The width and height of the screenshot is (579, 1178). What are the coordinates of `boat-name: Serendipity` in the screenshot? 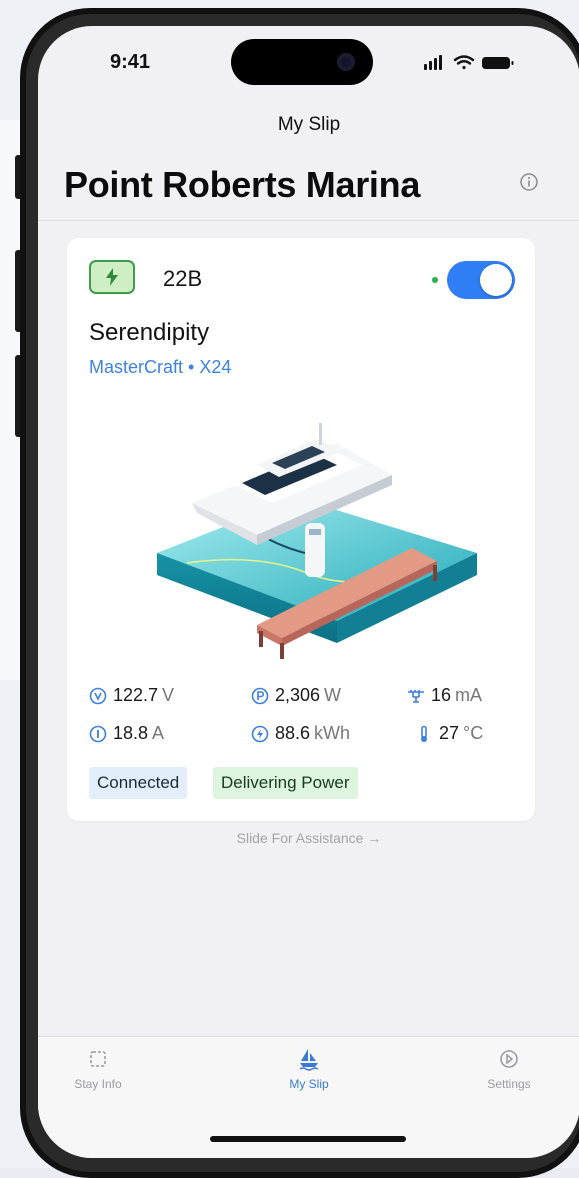 It's located at (149, 332).